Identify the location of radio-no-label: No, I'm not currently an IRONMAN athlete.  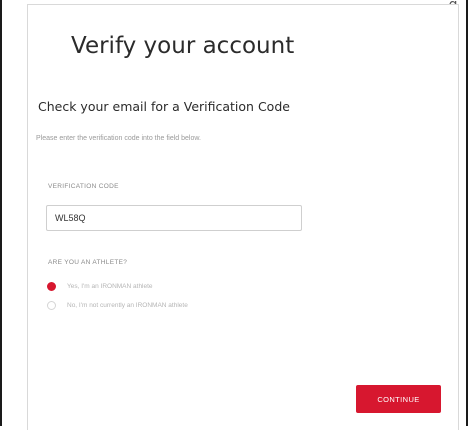
(127, 305).